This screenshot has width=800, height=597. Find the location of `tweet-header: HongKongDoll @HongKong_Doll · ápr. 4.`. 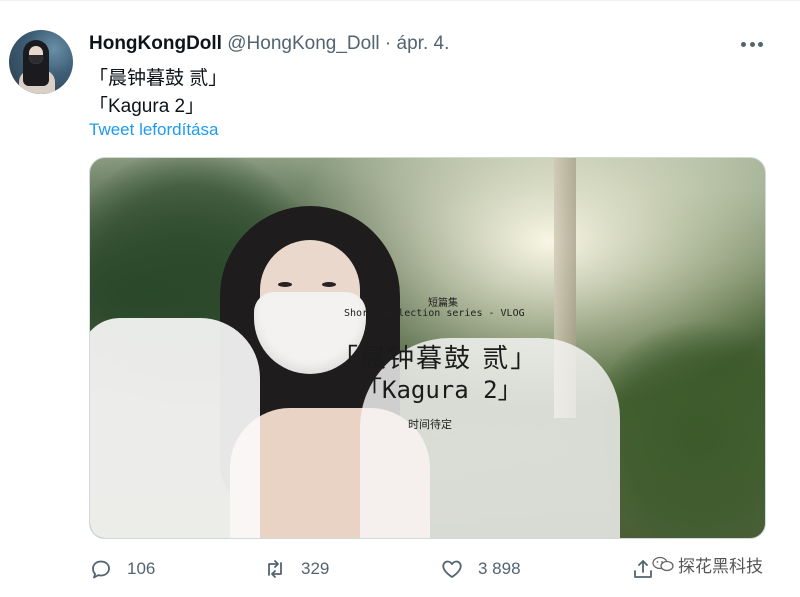

tweet-header: HongKongDoll @HongKong_Doll · ápr. 4. is located at coordinates (269, 44).